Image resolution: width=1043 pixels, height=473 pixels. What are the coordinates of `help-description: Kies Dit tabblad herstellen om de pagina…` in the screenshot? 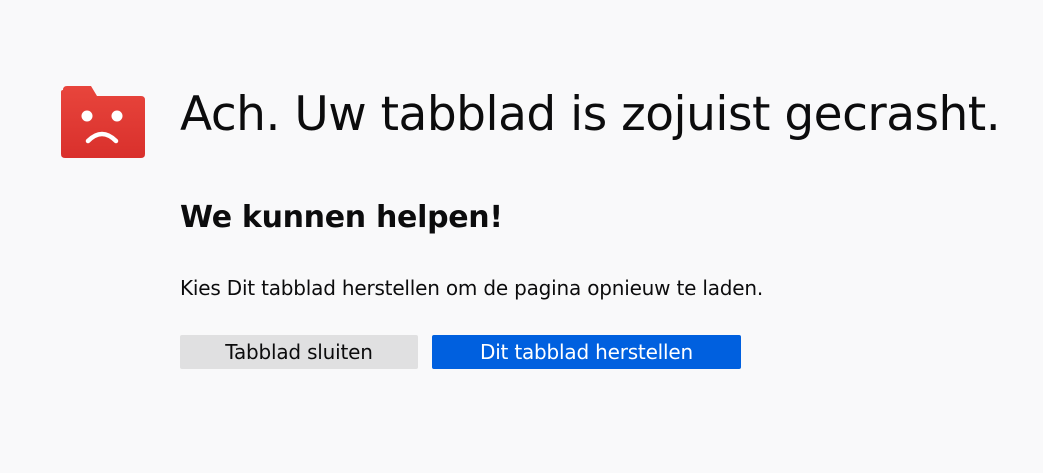 It's located at (472, 288).